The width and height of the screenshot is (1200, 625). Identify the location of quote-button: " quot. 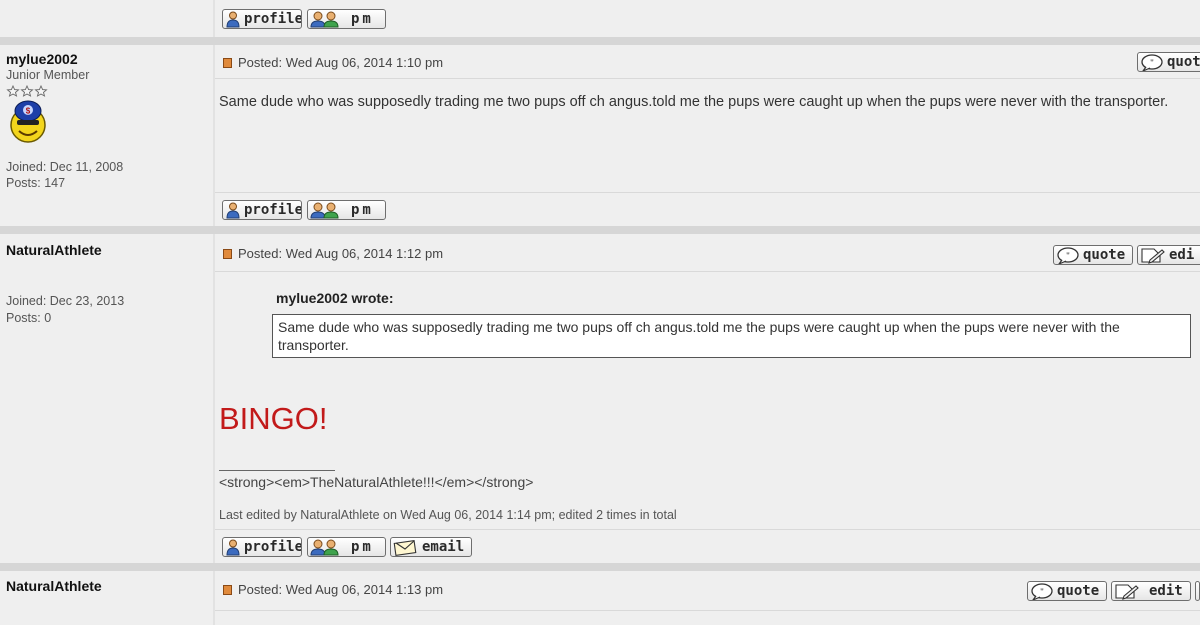
(1168, 62).